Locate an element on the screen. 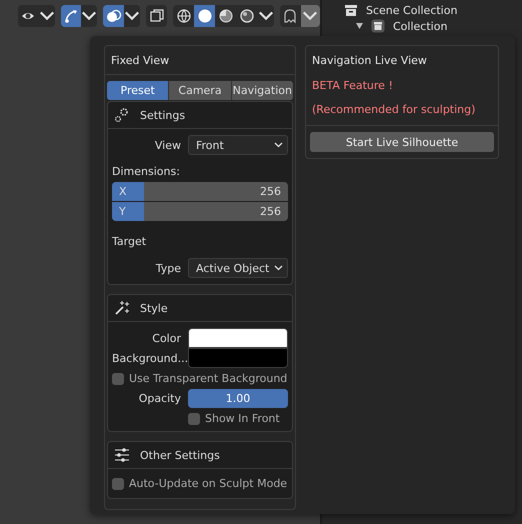  expand-arrow-icon is located at coordinates (359, 26).